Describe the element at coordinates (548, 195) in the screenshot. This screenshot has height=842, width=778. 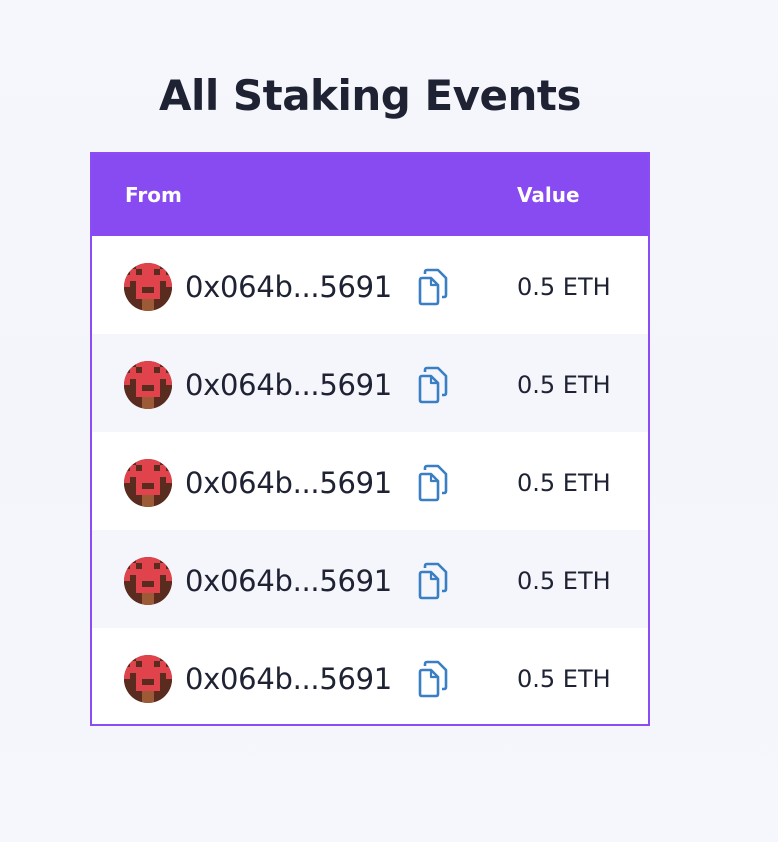
I see `column-header-value: Value` at that location.